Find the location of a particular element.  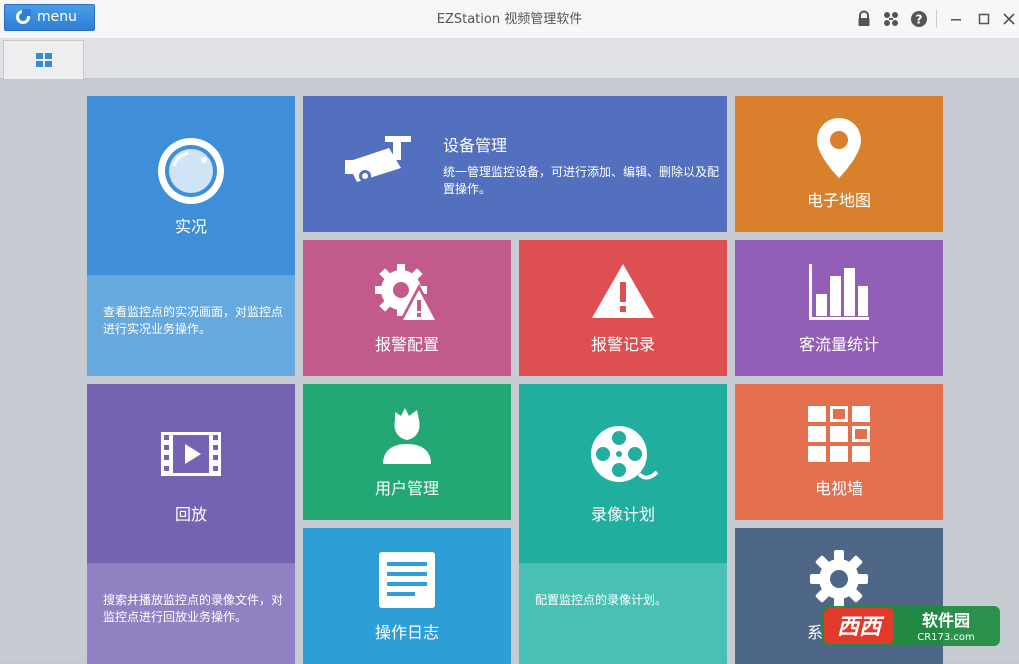

video-film-icon is located at coordinates (191, 454).